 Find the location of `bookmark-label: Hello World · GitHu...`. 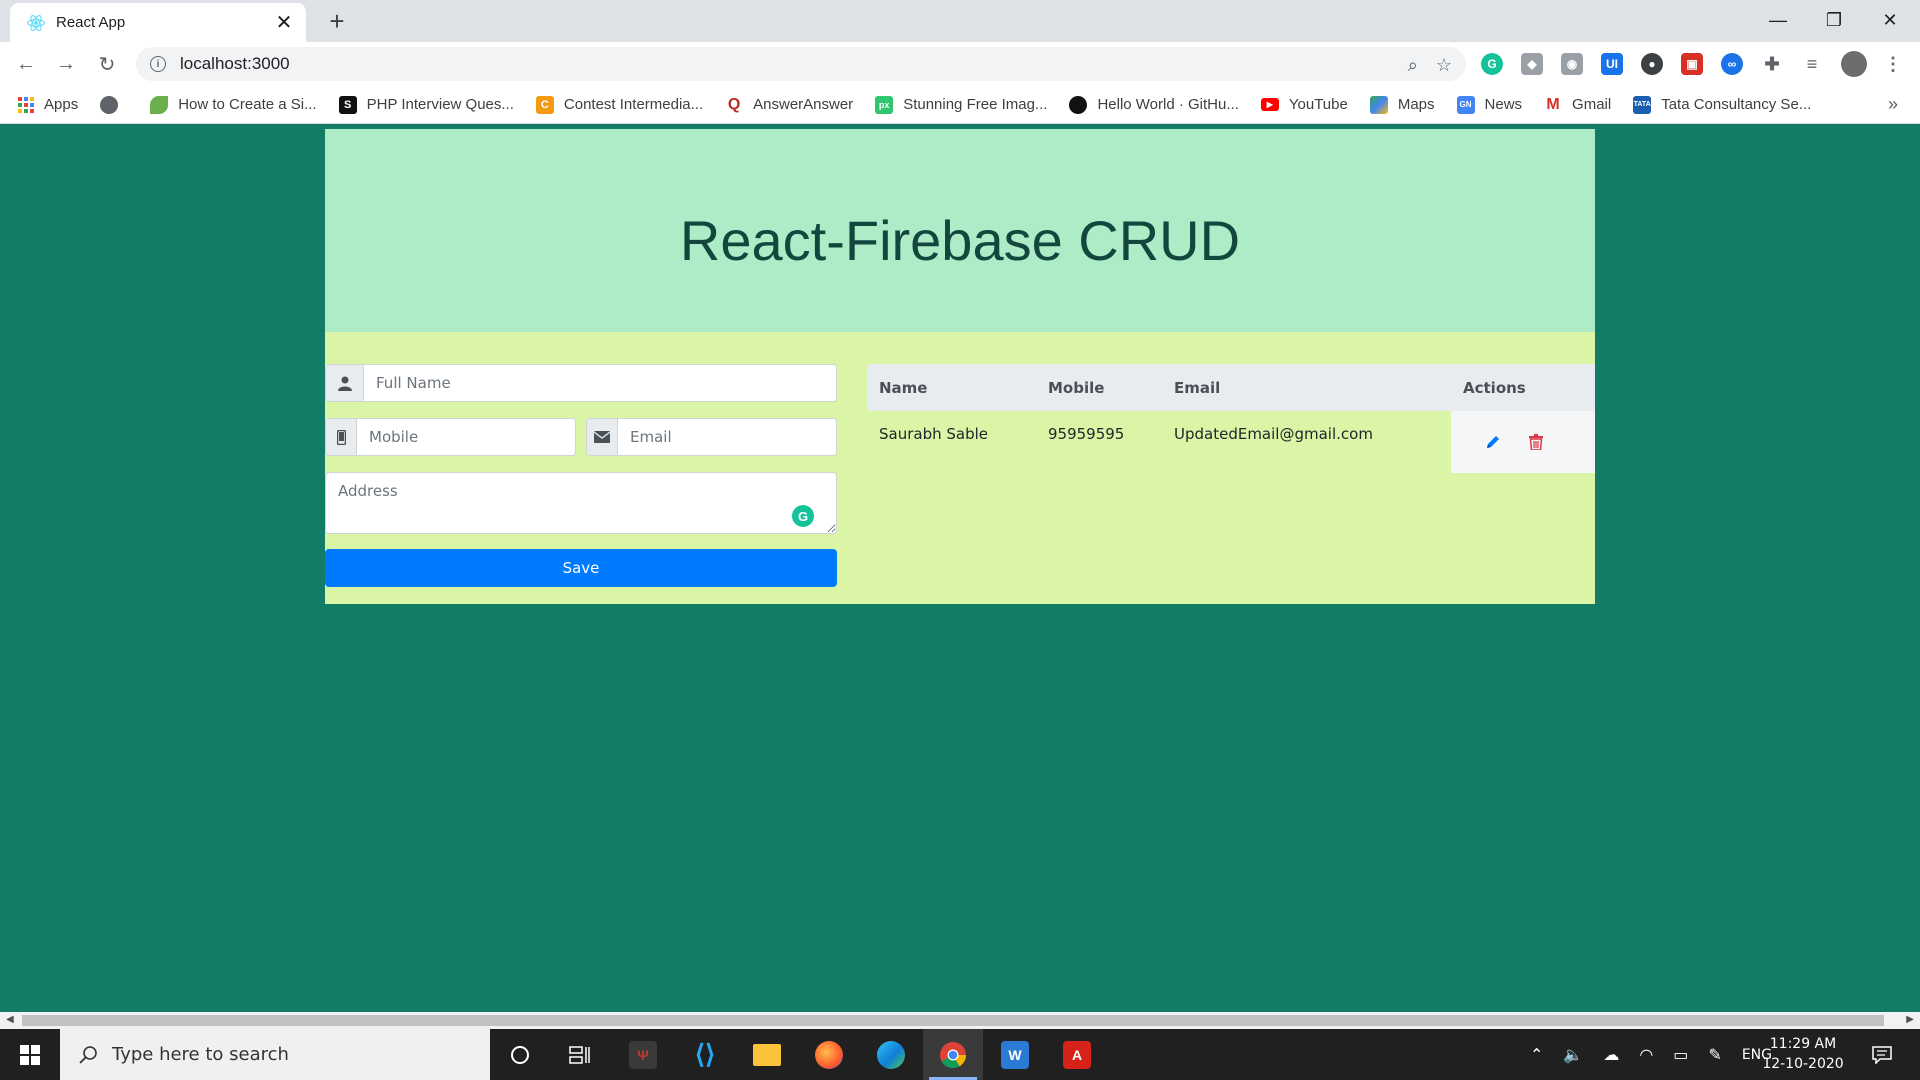

bookmark-label: Hello World · GitHu... is located at coordinates (1168, 104).